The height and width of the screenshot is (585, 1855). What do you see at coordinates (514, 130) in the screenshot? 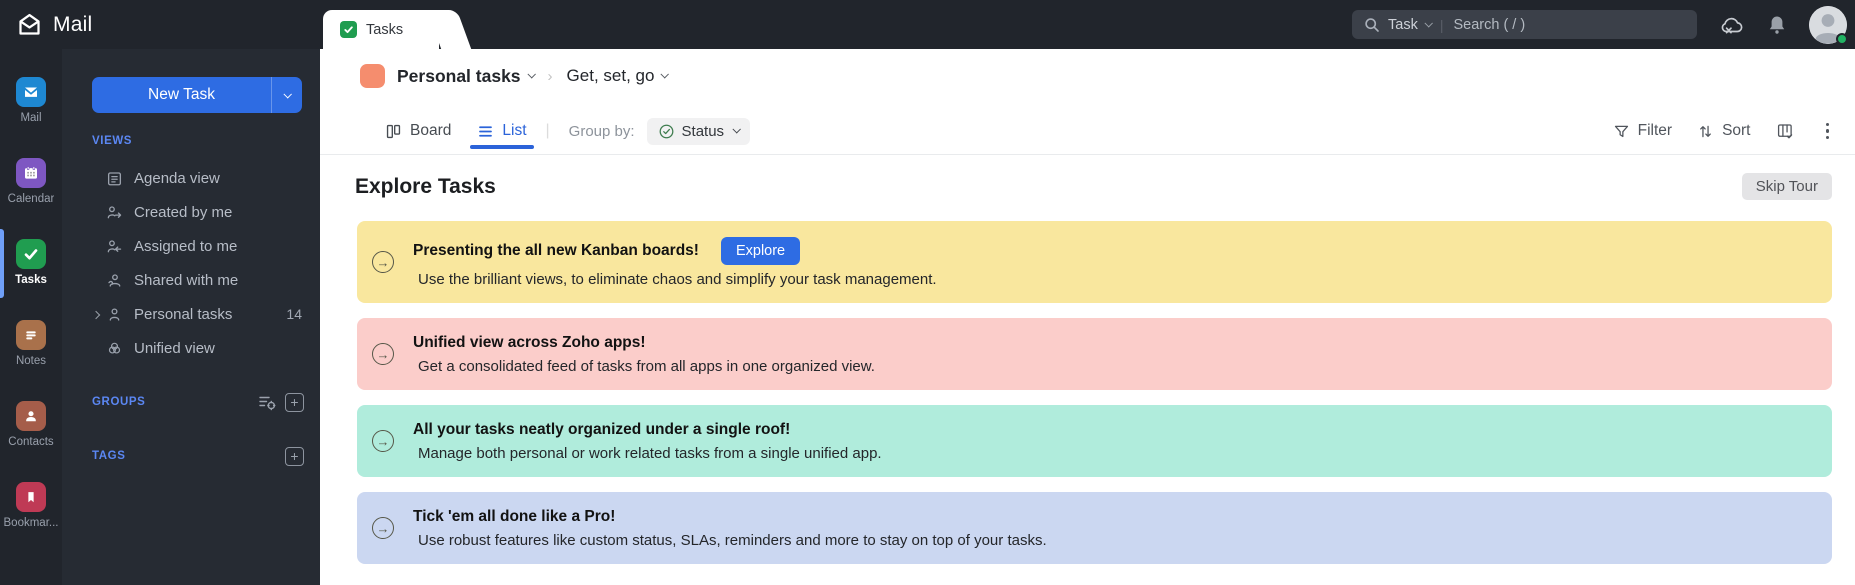
I see `list-label: List` at bounding box center [514, 130].